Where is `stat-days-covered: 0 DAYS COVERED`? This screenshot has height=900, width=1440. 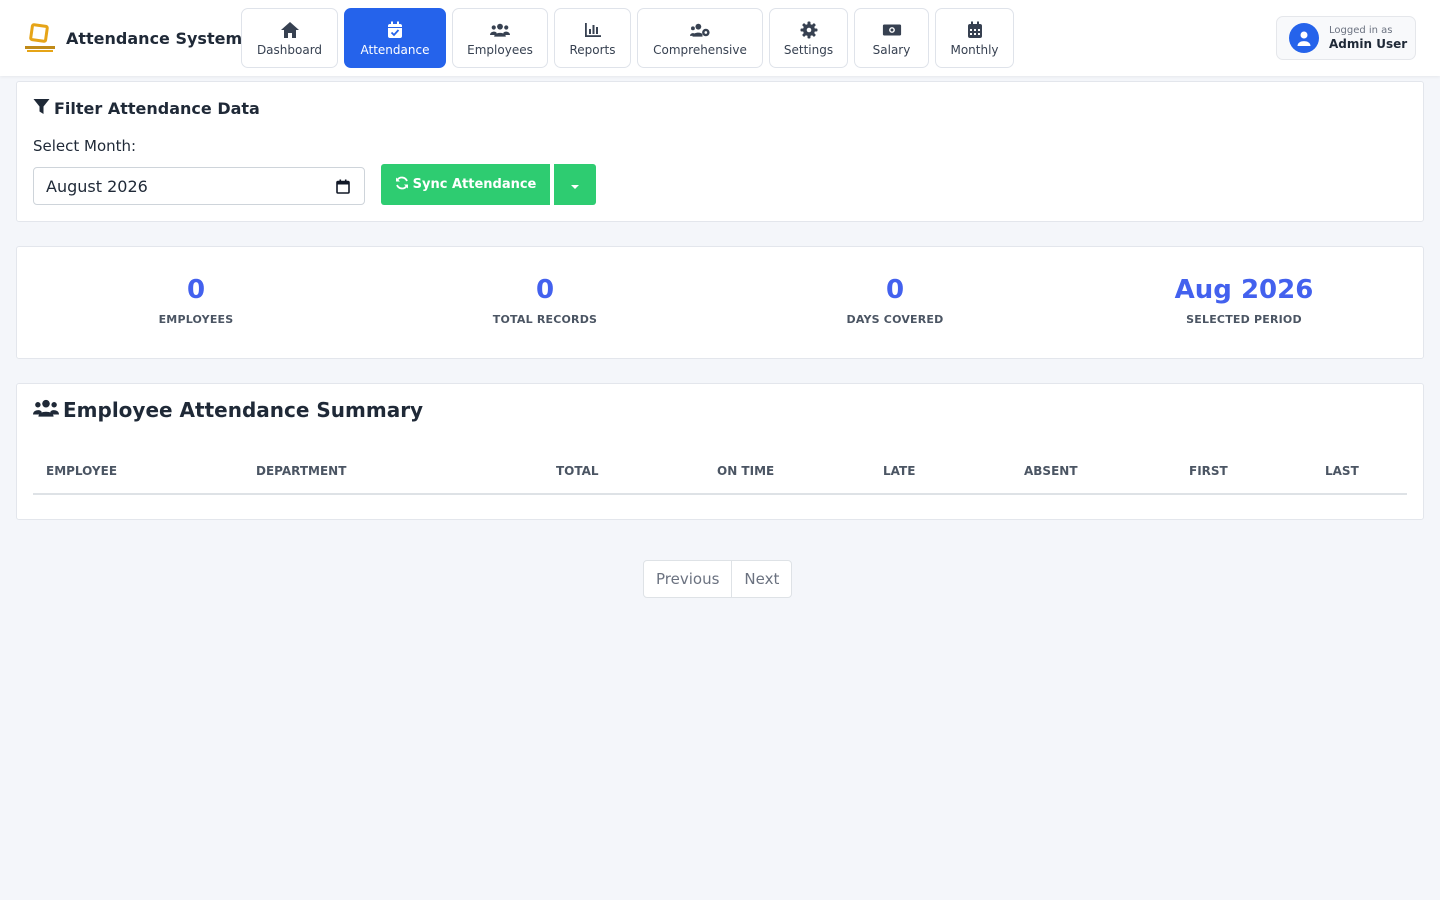
stat-days-covered: 0 DAYS COVERED is located at coordinates (895, 298).